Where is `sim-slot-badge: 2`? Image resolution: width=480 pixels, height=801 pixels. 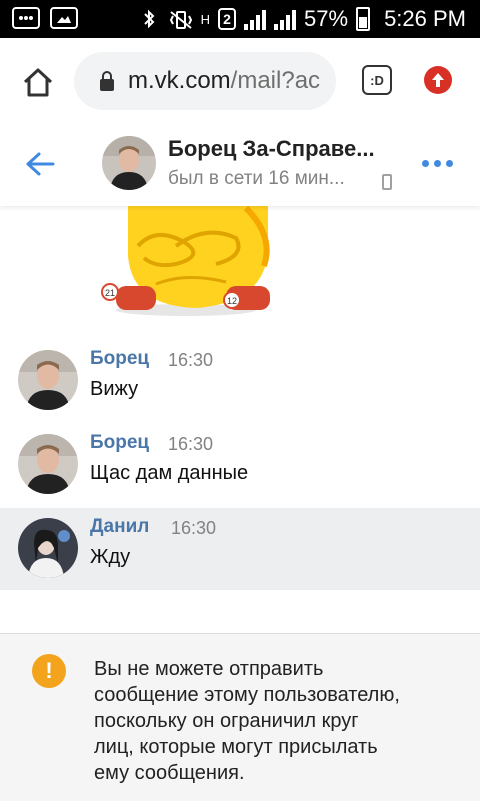 sim-slot-badge: 2 is located at coordinates (227, 19).